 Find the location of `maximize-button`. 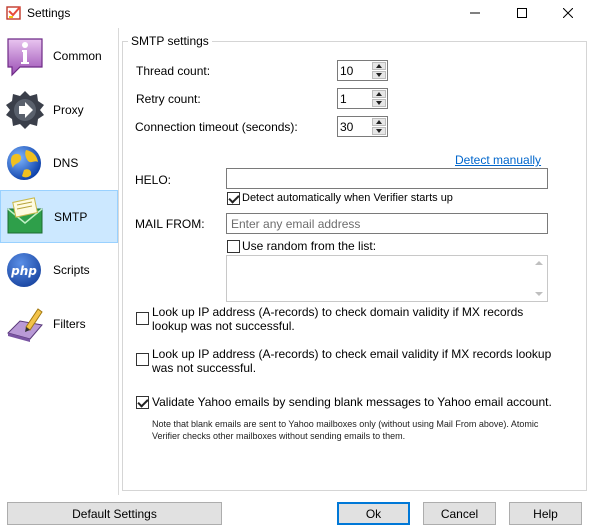

maximize-button is located at coordinates (522, 13).